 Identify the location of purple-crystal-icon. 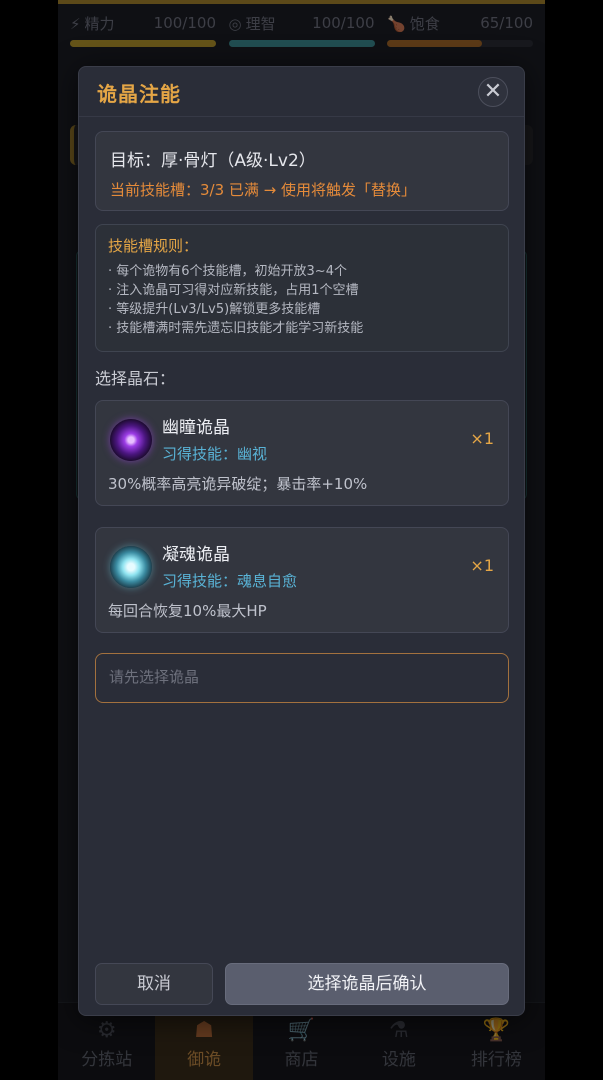
(131, 440).